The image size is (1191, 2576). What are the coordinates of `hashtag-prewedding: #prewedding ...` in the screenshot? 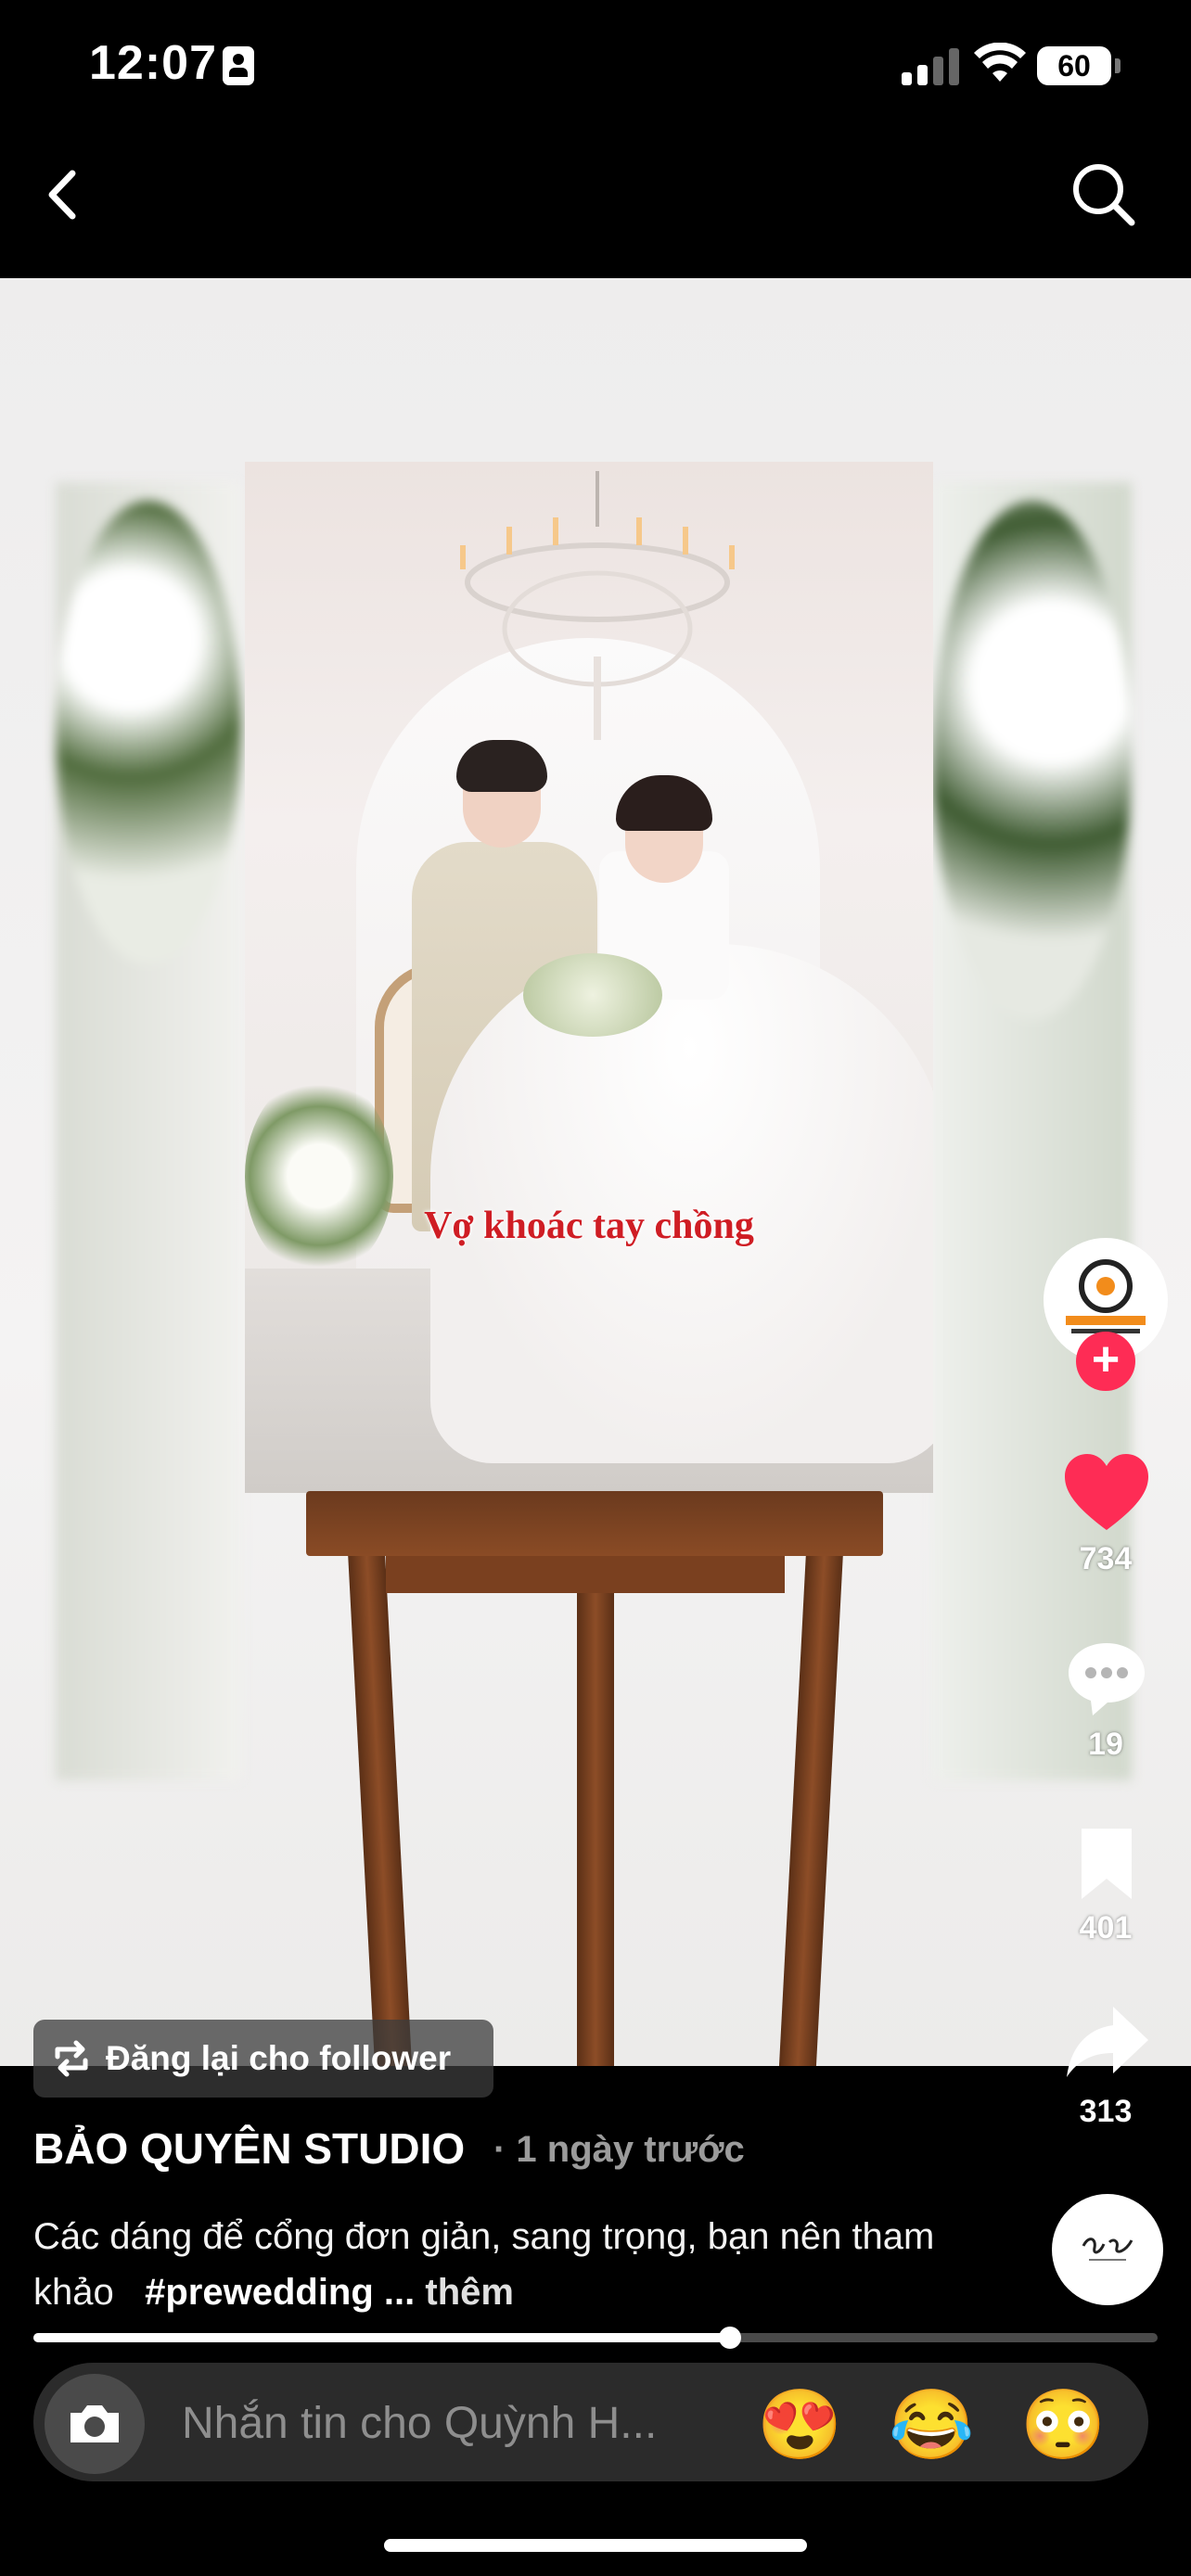 It's located at (280, 2292).